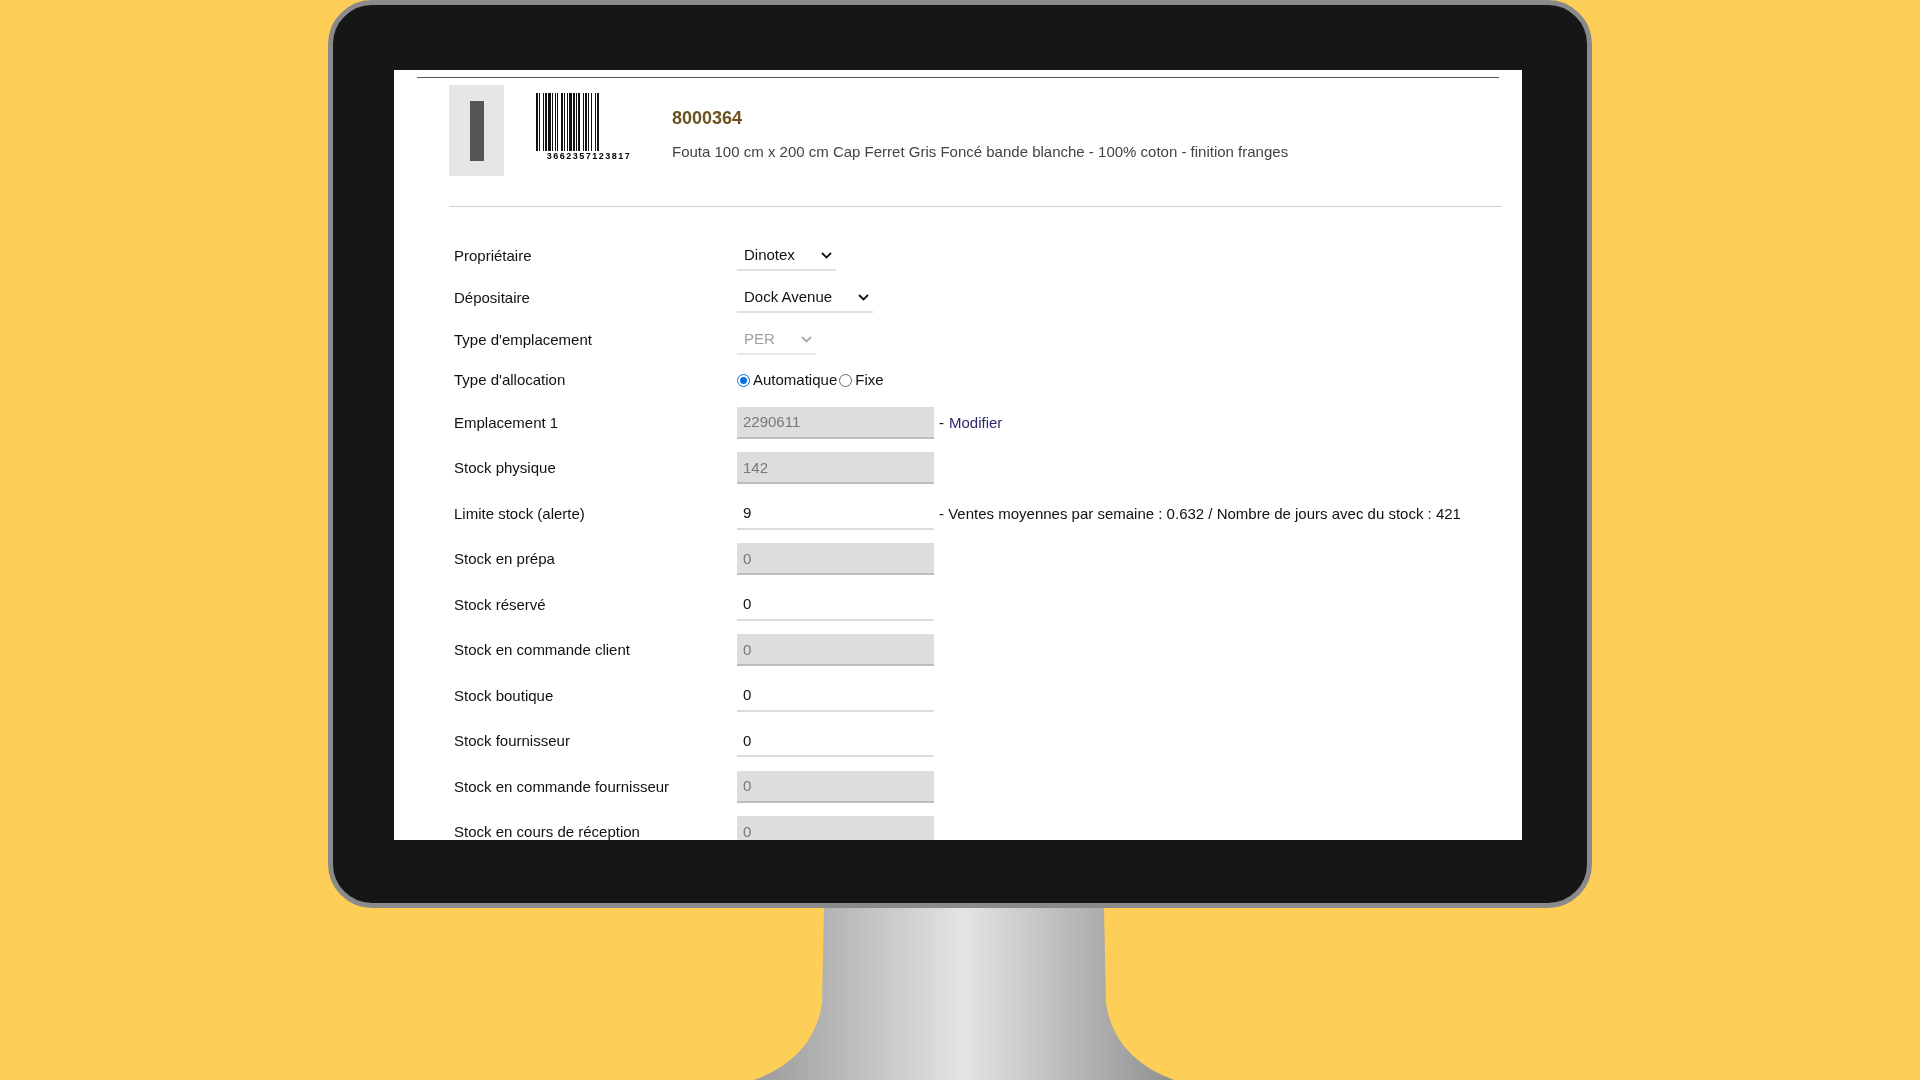 The height and width of the screenshot is (1080, 1920). What do you see at coordinates (976, 422) in the screenshot?
I see `modify-link: Modifier` at bounding box center [976, 422].